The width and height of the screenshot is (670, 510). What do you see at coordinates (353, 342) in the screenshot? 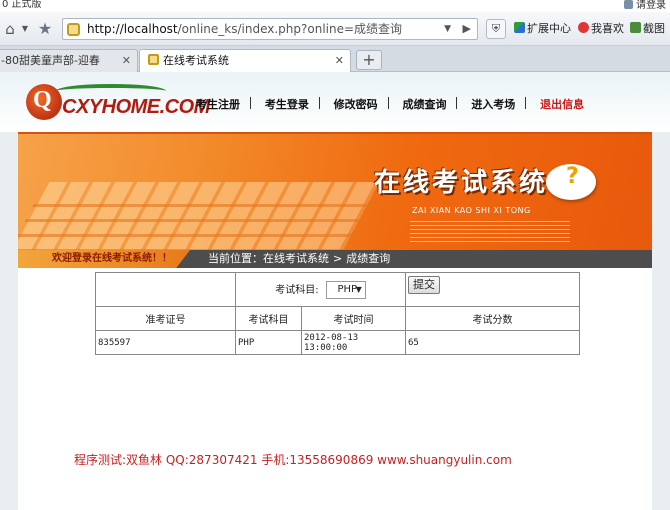
I see `cell-exam-time: 2012-08-13 13:00:00` at bounding box center [353, 342].